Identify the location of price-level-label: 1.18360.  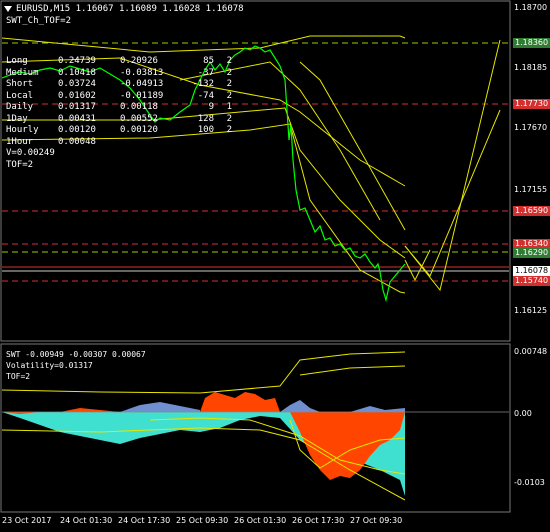
(531, 43).